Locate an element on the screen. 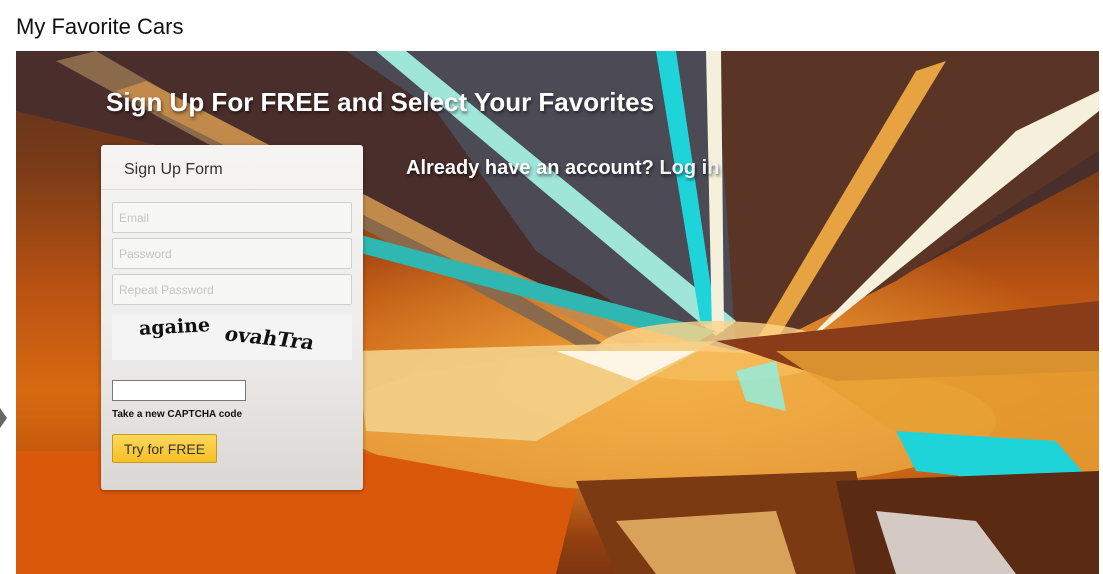  captcha-input is located at coordinates (179, 390).